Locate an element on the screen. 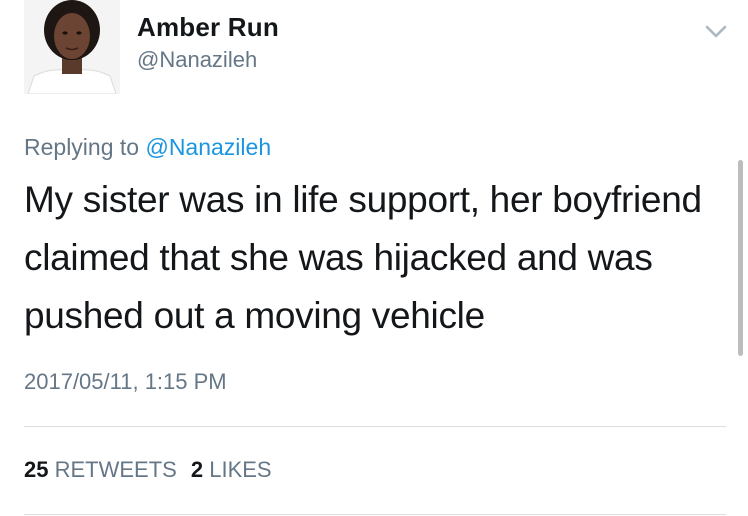  tweet-stats: 25 RETWEETS 2 LIKES is located at coordinates (148, 470).